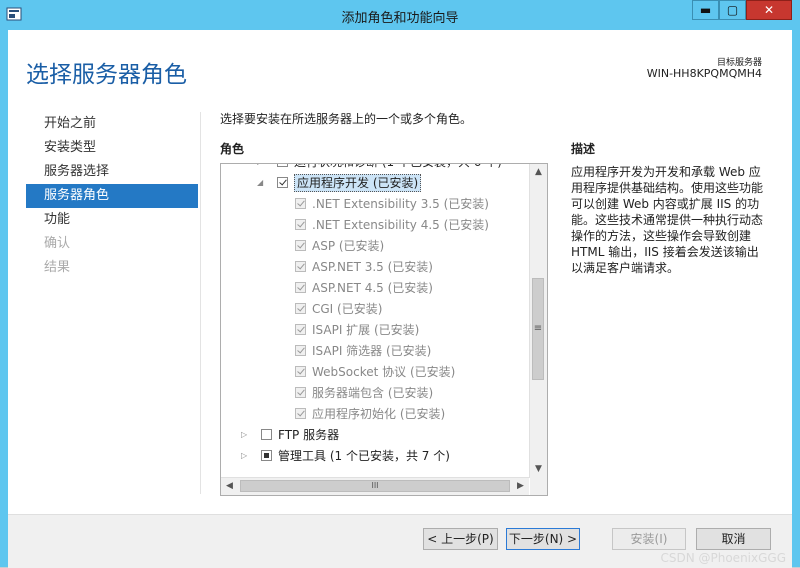  Describe the element at coordinates (229, 486) in the screenshot. I see `scroll-left-button: ◀` at that location.